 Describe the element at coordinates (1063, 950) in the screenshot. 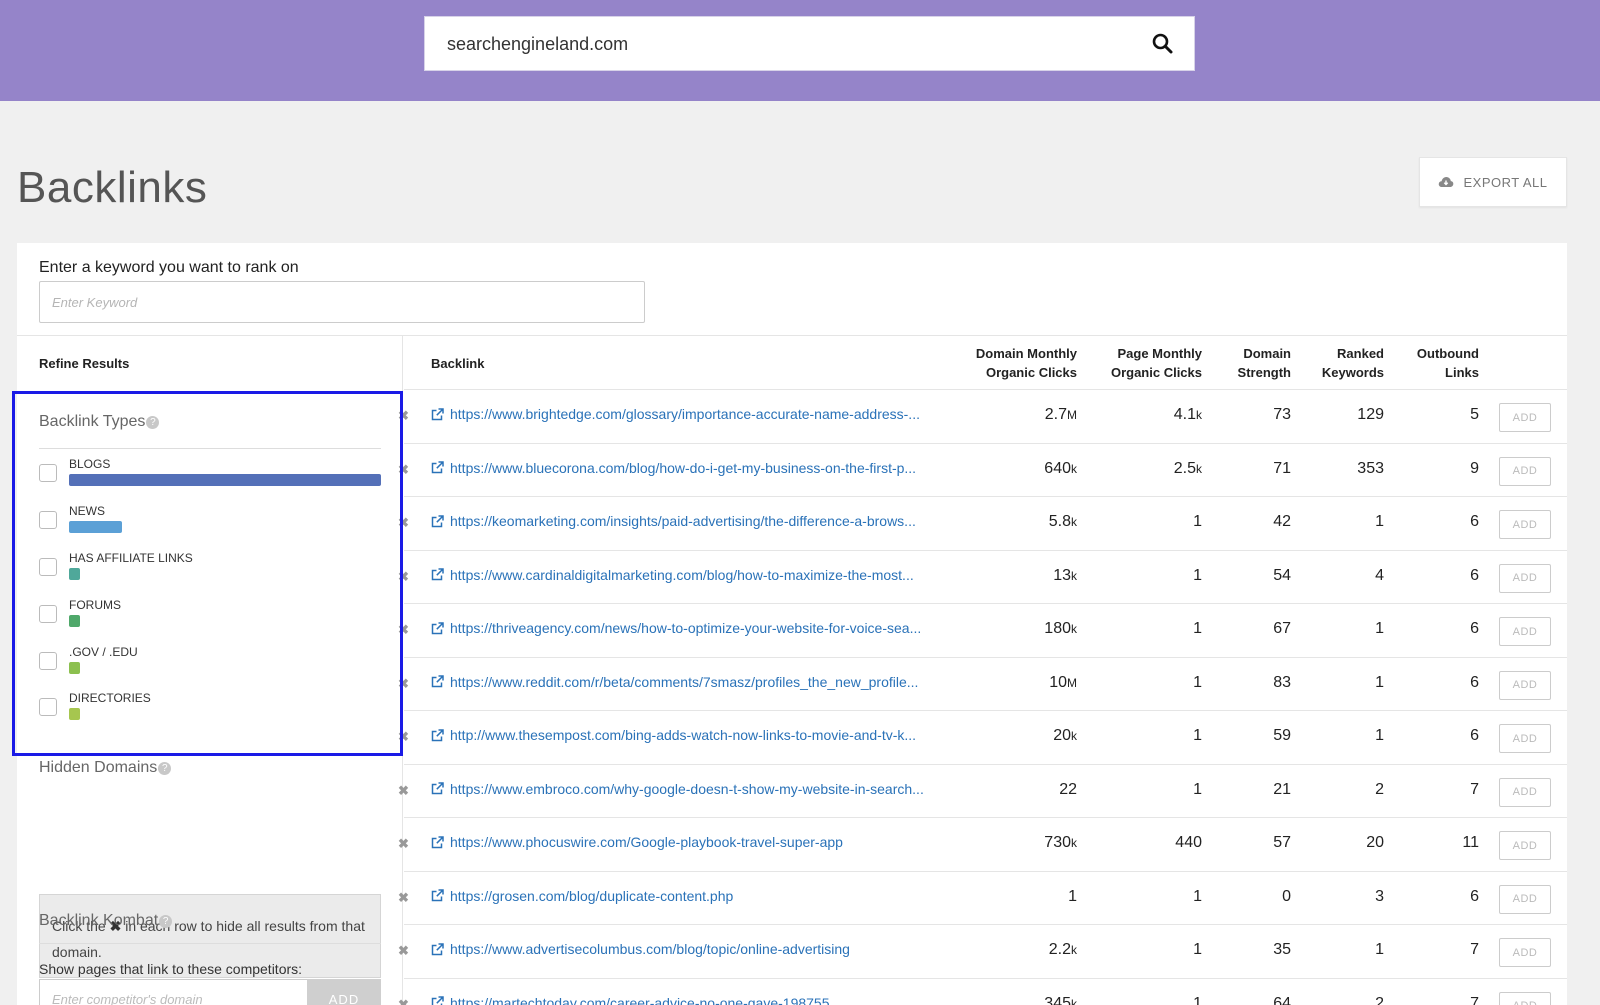

I see `domain-monthly-clicks-cell: 2.2k` at that location.